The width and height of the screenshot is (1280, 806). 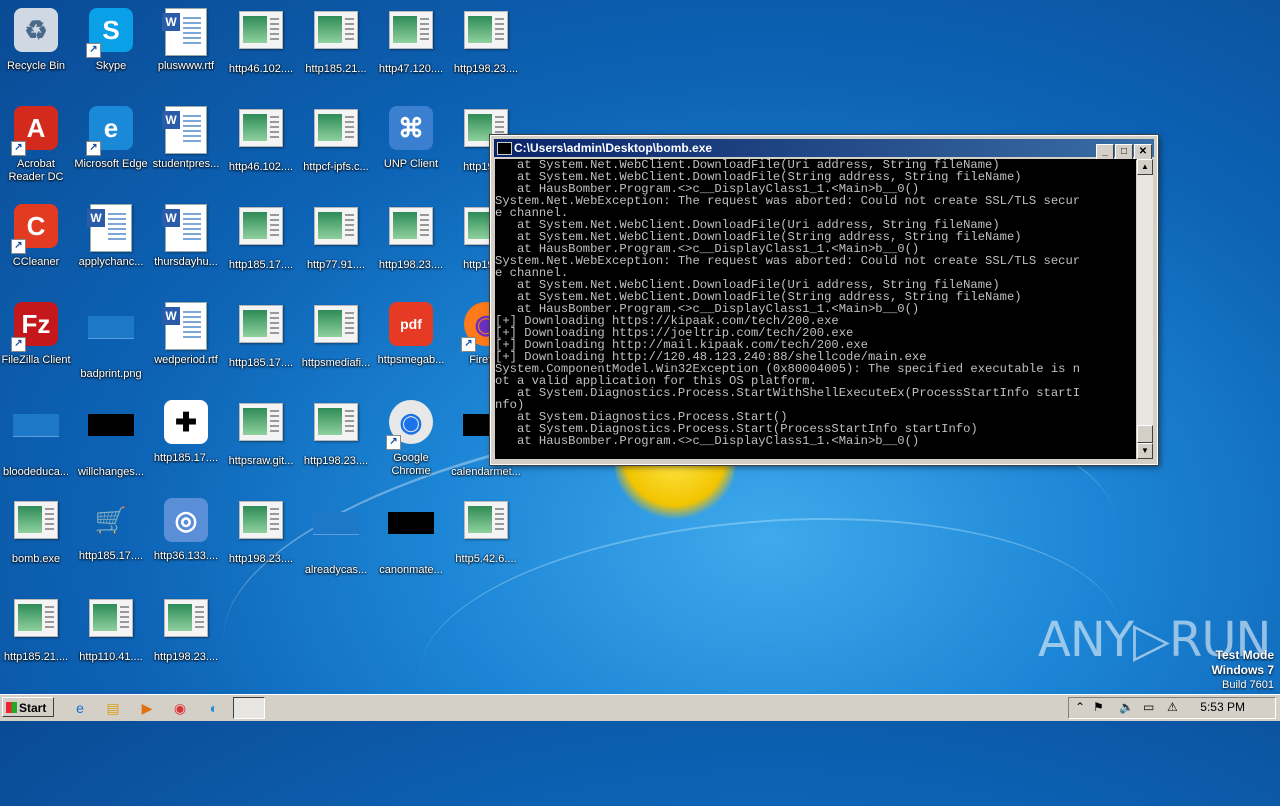 I want to click on desktop-icon: A ↗ Acrobat Reader DC, so click(x=37, y=147).